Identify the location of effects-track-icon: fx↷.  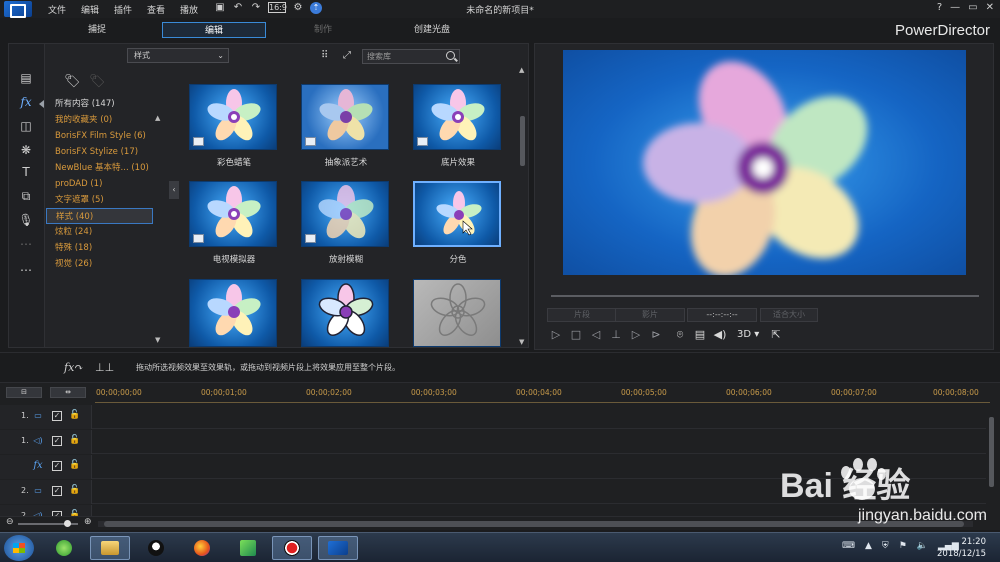
(74, 367).